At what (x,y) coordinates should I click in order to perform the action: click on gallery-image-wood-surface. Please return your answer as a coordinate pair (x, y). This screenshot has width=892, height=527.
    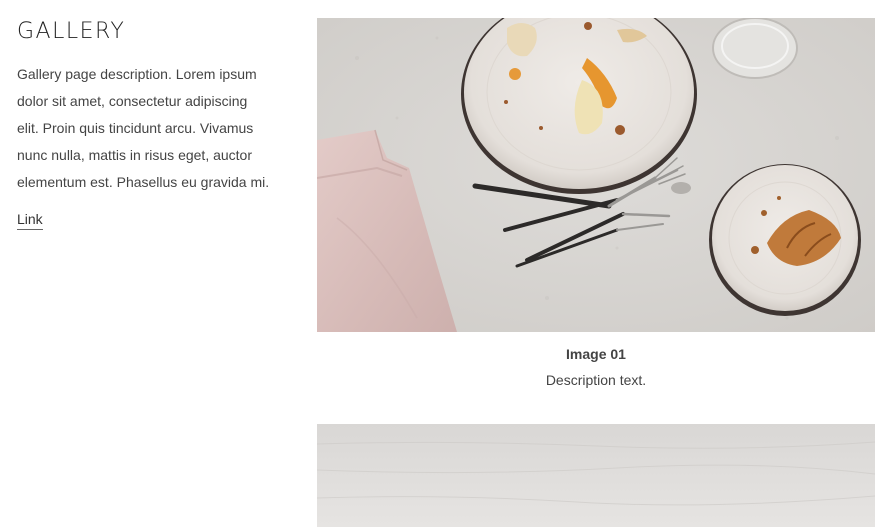
    Looking at the image, I should click on (596, 475).